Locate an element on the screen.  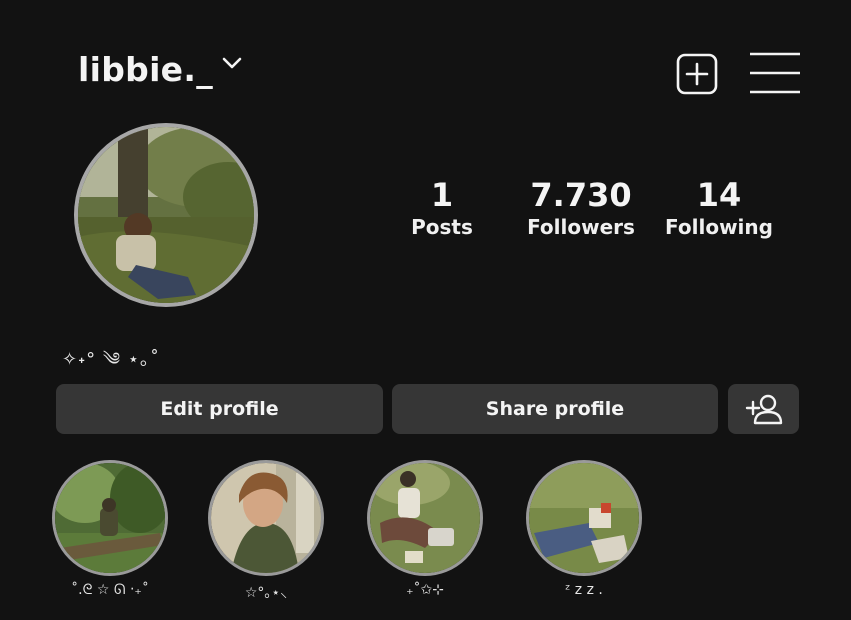
share-profile-label: Share profile is located at coordinates (555, 409).